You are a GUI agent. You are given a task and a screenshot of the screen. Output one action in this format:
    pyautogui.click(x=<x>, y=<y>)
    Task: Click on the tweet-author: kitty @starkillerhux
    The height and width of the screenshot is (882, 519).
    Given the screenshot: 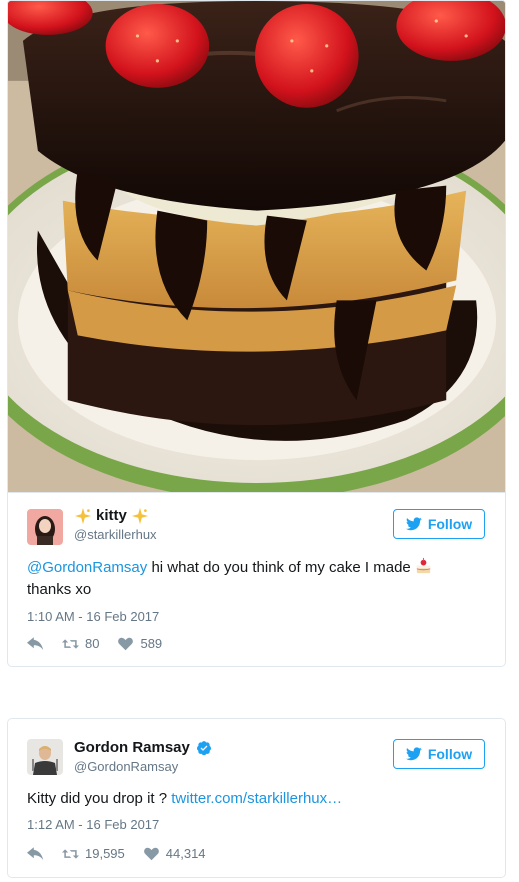 What is the action you would take?
    pyautogui.click(x=115, y=525)
    